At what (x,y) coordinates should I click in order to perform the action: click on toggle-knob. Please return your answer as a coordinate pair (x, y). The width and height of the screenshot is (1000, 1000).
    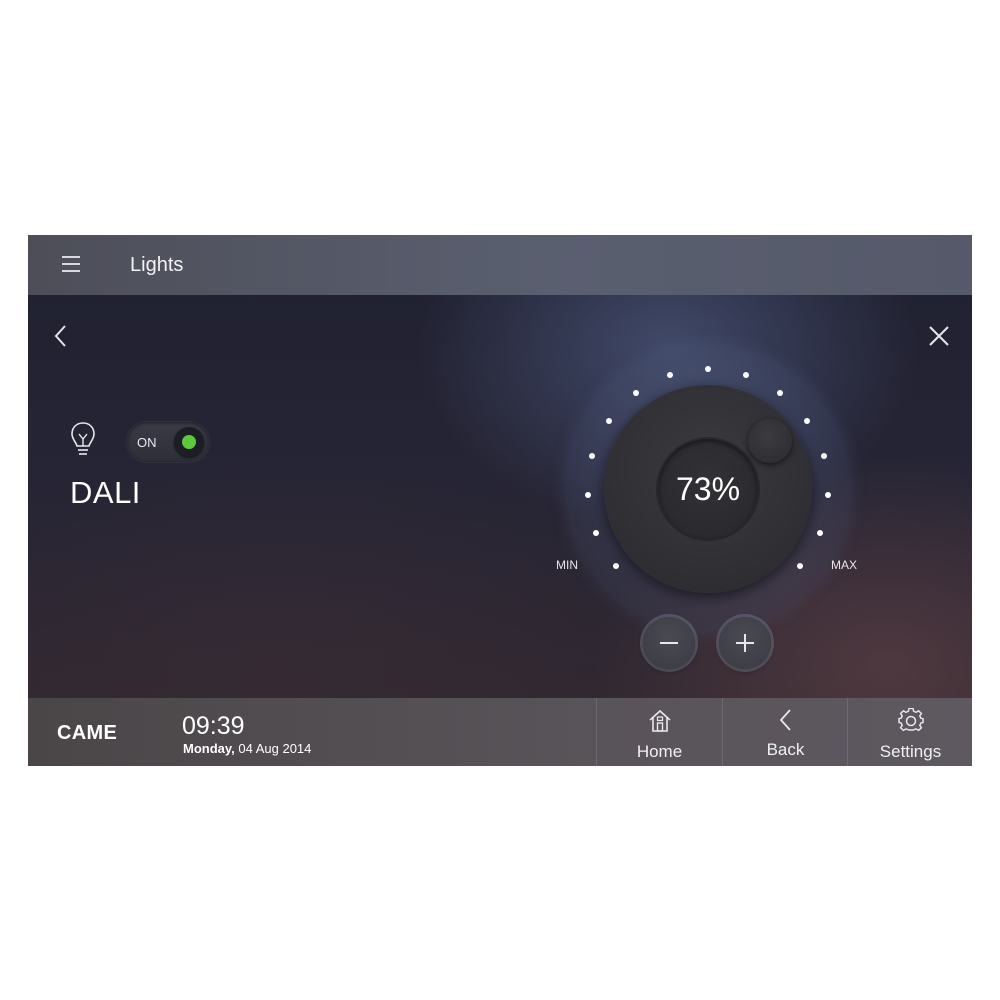
    Looking at the image, I should click on (189, 442).